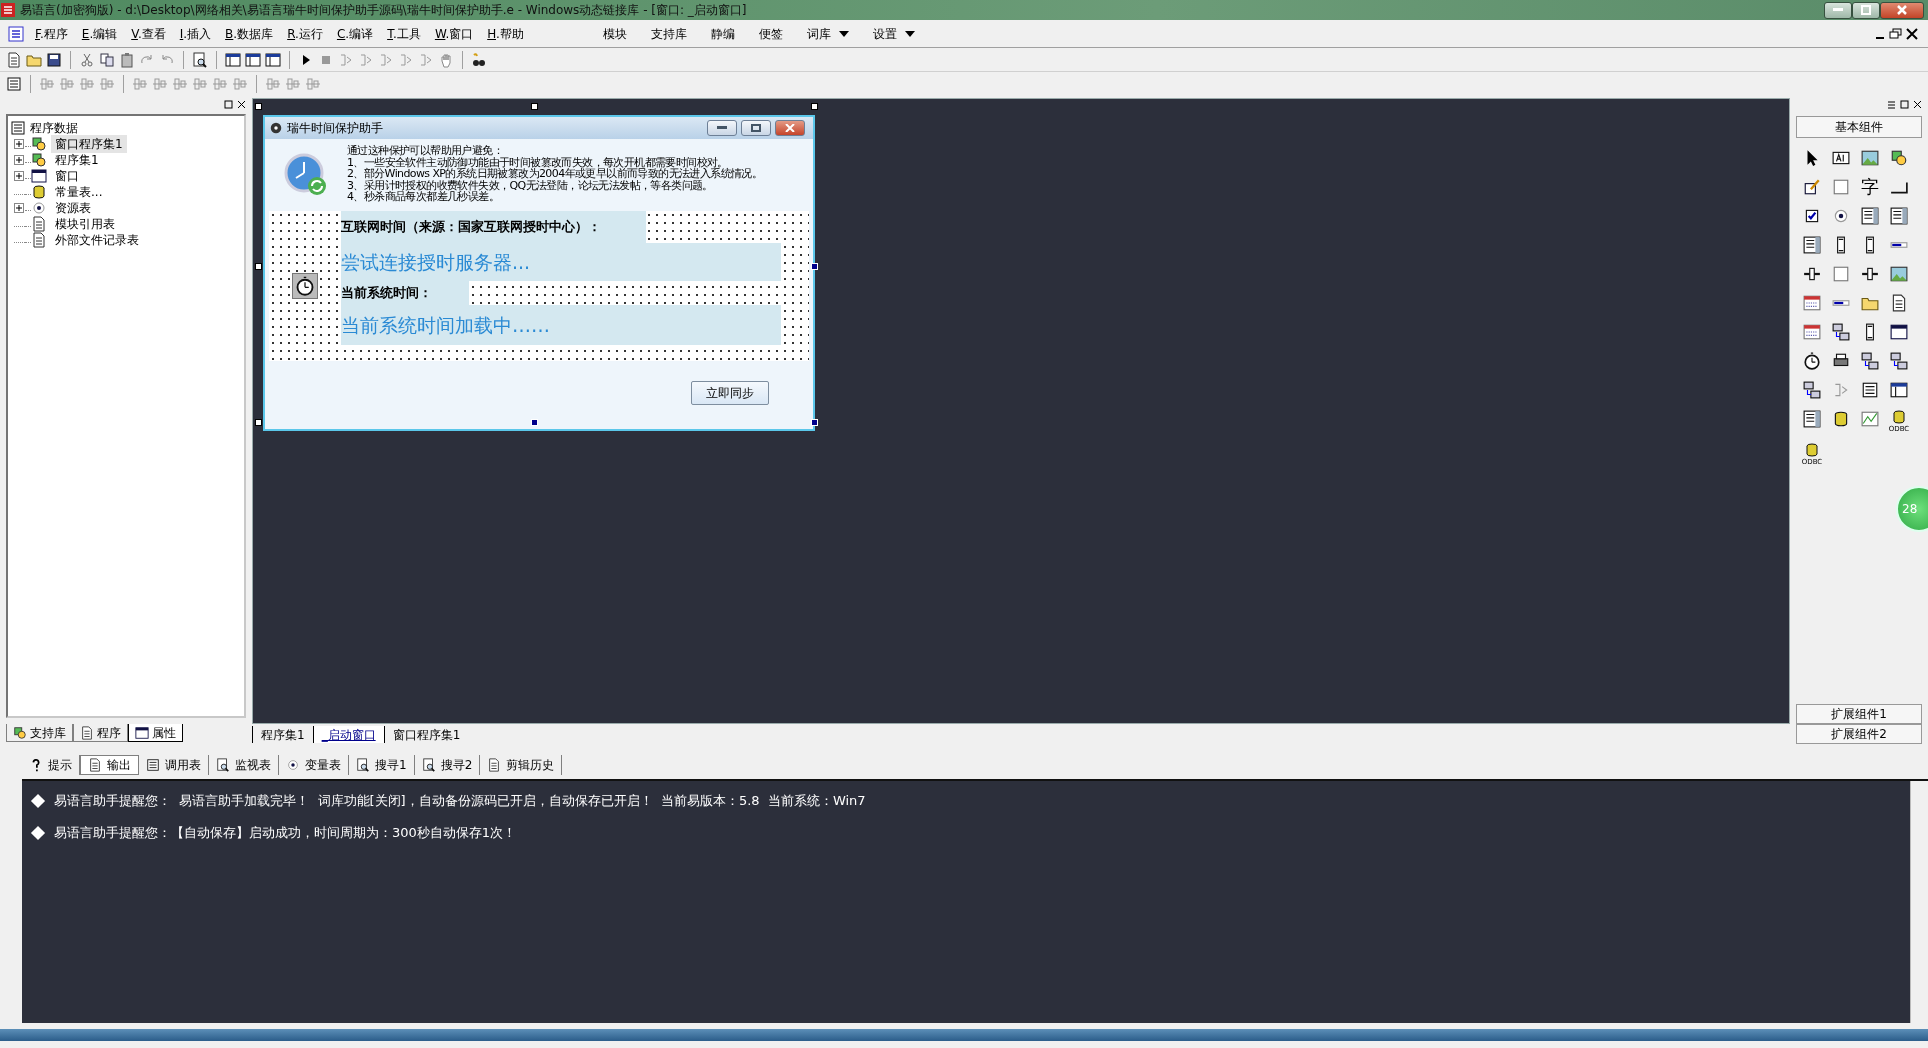 This screenshot has width=1928, height=1048. Describe the element at coordinates (126, 128) in the screenshot. I see `tree-root: 程序数据` at that location.